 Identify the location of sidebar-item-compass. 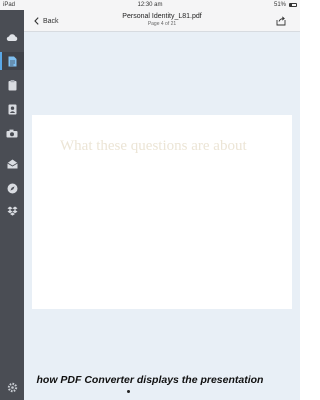
(12, 188).